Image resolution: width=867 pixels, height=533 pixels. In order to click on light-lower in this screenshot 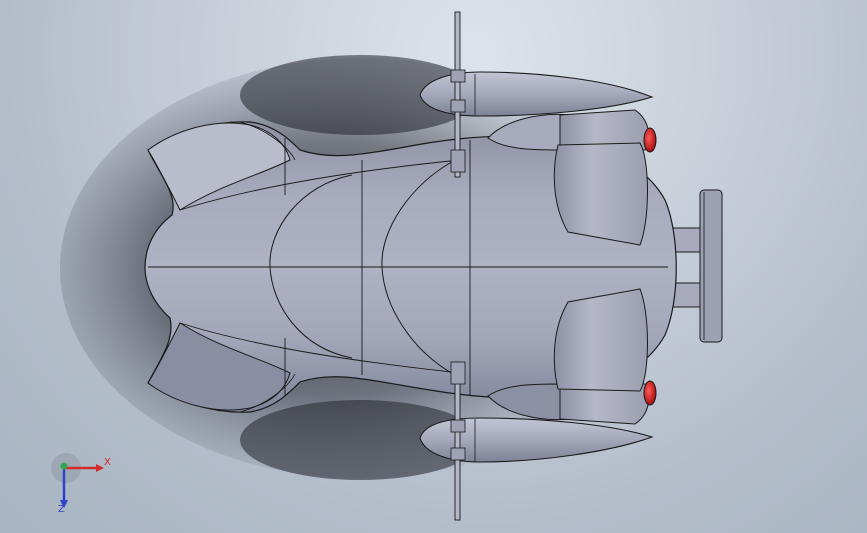, I will do `click(650, 393)`.